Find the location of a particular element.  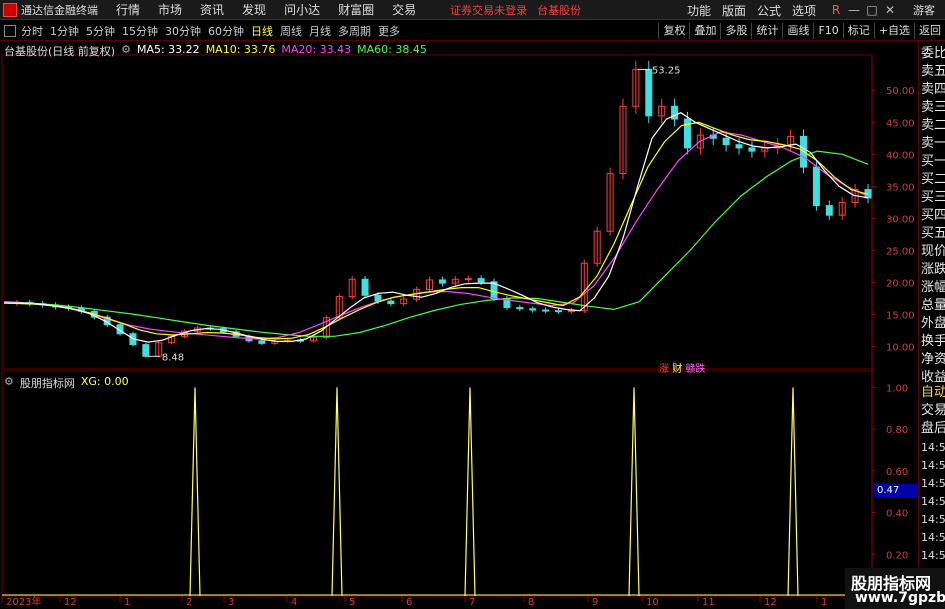

sub-y-tick-label: 0.20 is located at coordinates (897, 555).